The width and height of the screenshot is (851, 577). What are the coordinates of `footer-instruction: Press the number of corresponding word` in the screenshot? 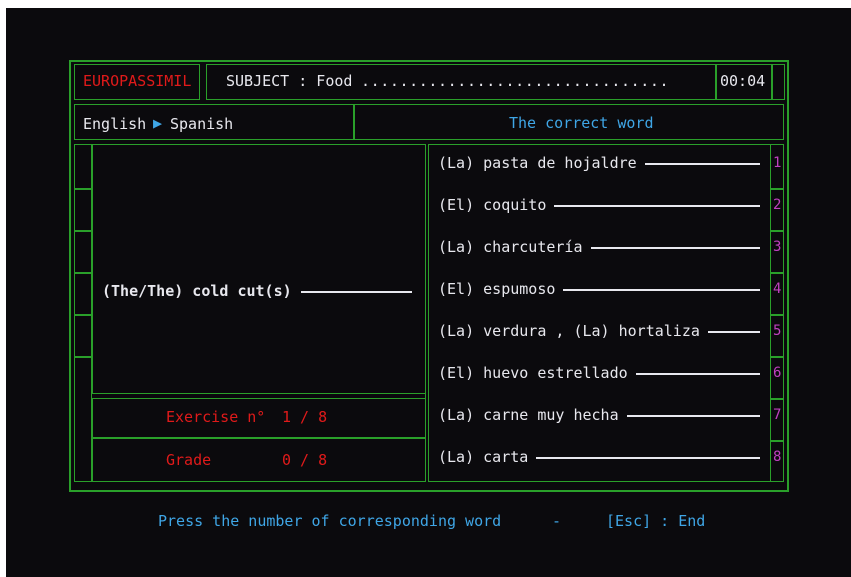 It's located at (330, 521).